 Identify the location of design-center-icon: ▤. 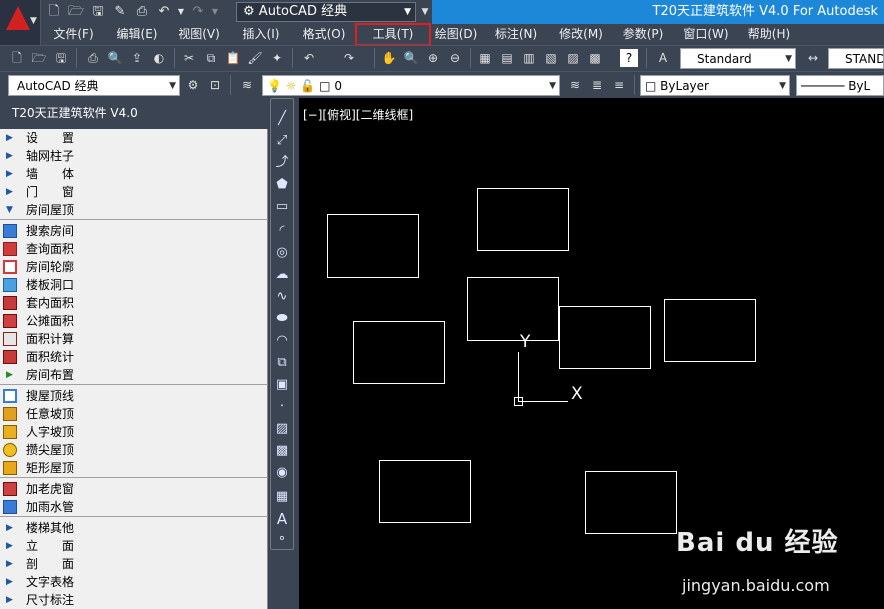
(507, 58).